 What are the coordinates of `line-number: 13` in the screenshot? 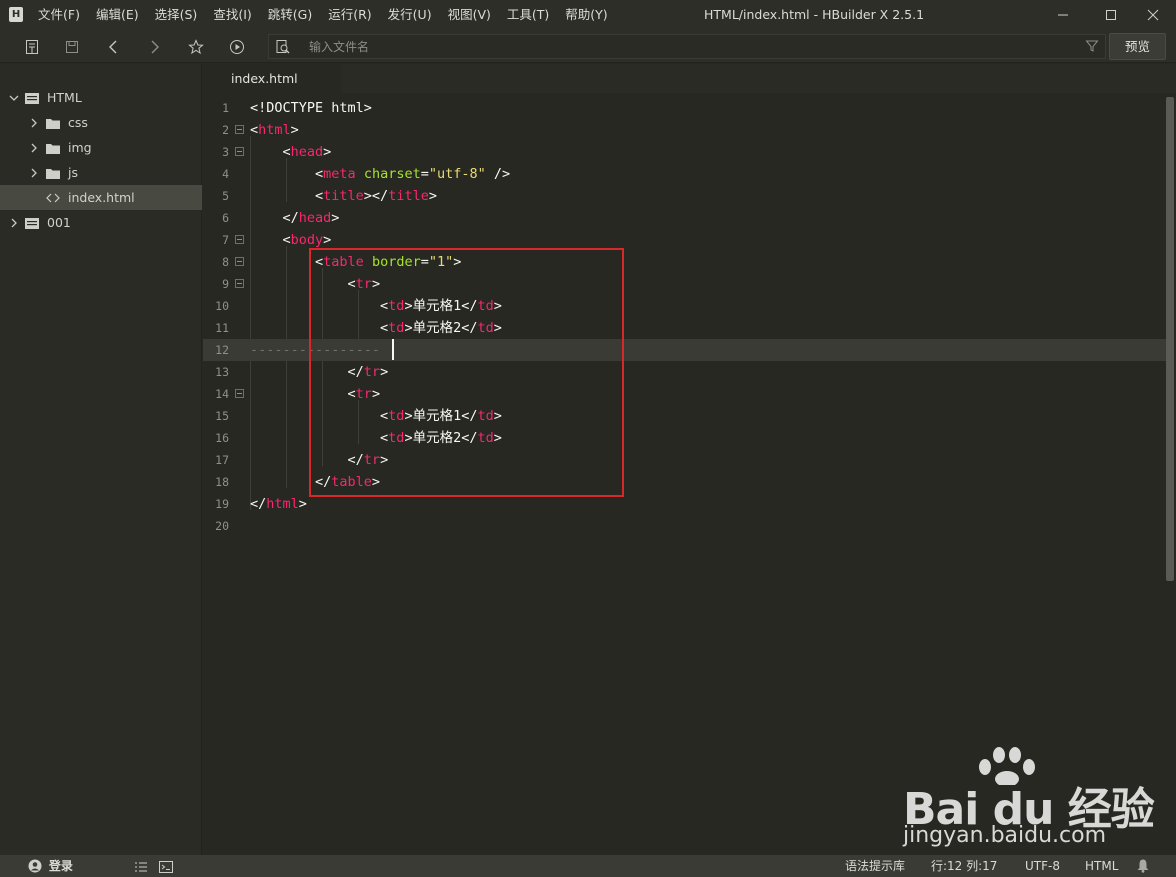 It's located at (222, 372).